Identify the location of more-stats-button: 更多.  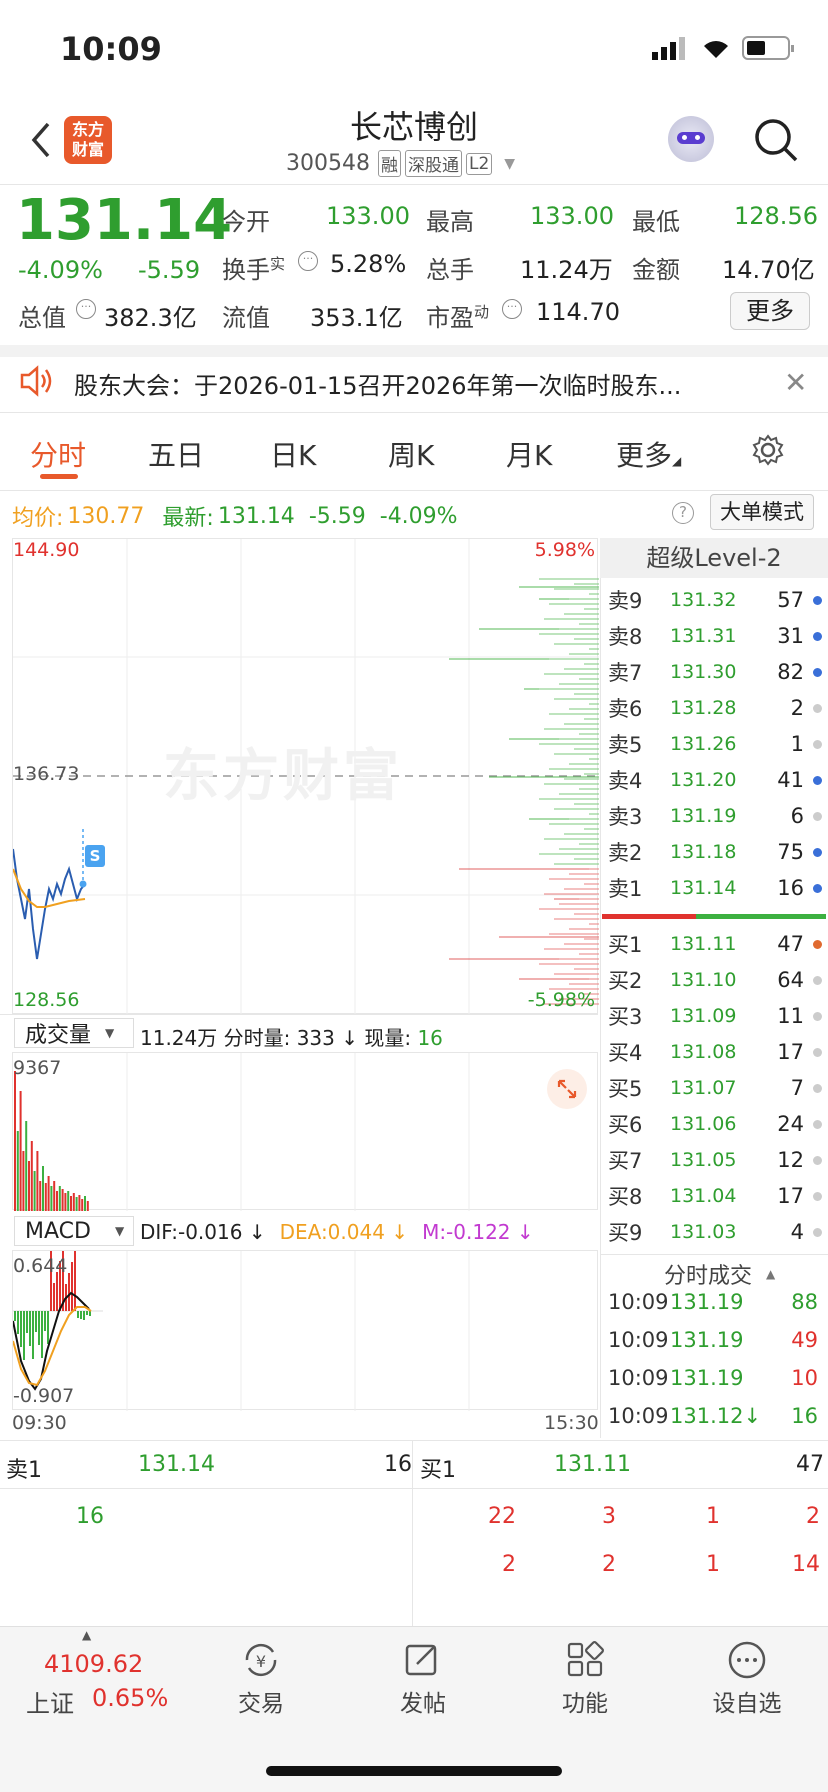
(770, 311).